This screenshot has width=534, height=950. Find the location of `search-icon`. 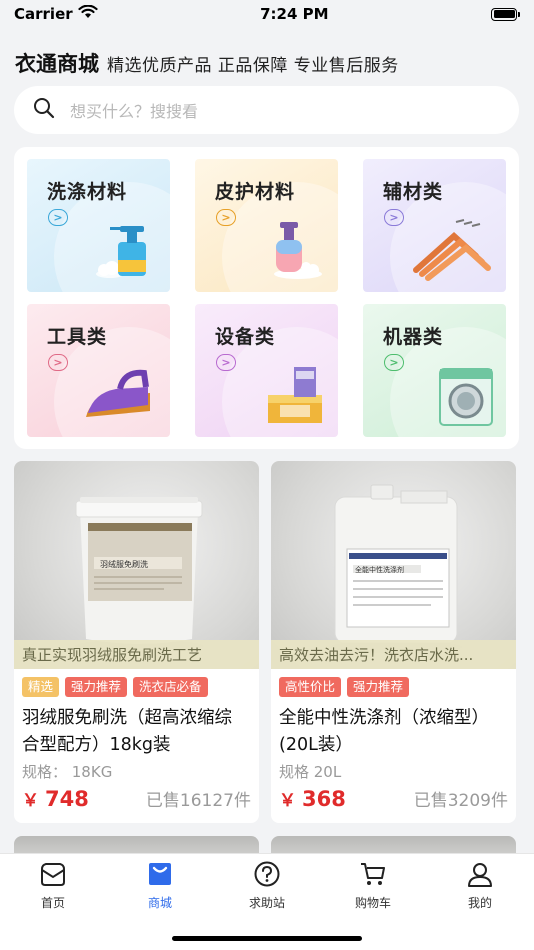

search-icon is located at coordinates (44, 110).